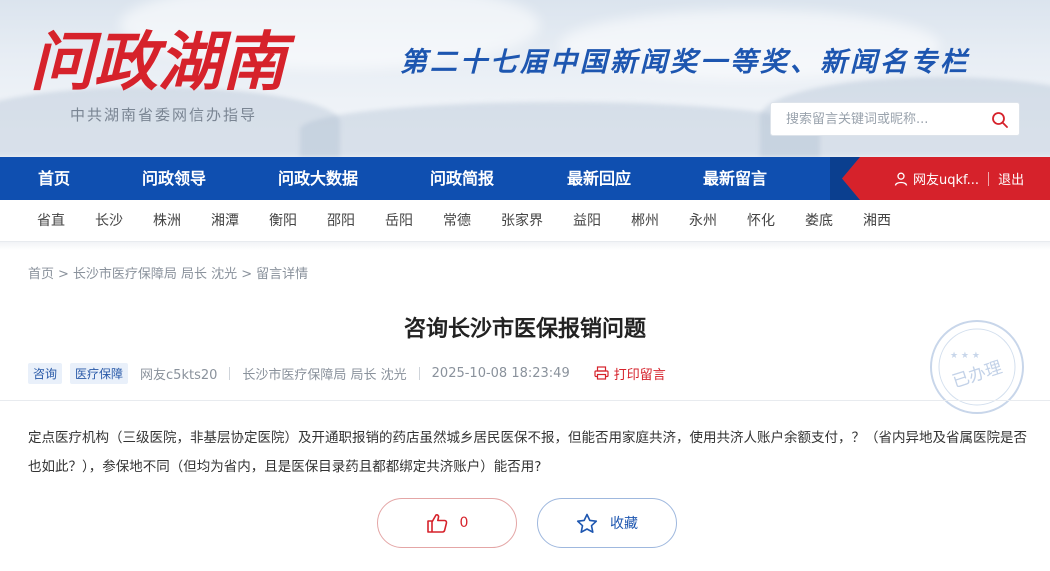 The height and width of the screenshot is (571, 1050). I want to click on nav-item-briefing: 问政简报, so click(462, 178).